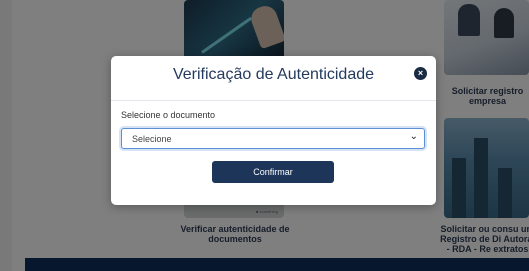 Image resolution: width=529 pixels, height=271 pixels. Describe the element at coordinates (273, 100) in the screenshot. I see `modal-divider` at that location.